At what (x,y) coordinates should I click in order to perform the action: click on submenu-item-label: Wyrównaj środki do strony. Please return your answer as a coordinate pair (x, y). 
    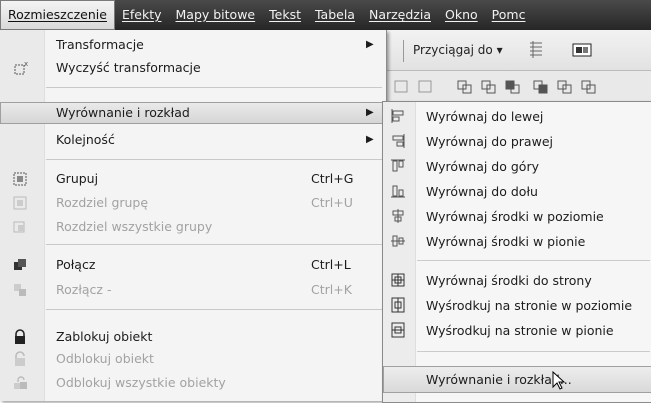
    Looking at the image, I should click on (509, 280).